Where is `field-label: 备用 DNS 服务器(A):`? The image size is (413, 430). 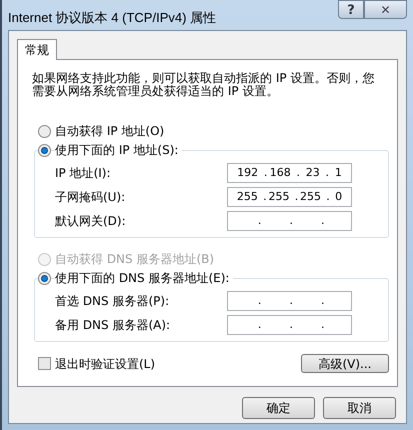
field-label: 备用 DNS 服务器(A): is located at coordinates (113, 325).